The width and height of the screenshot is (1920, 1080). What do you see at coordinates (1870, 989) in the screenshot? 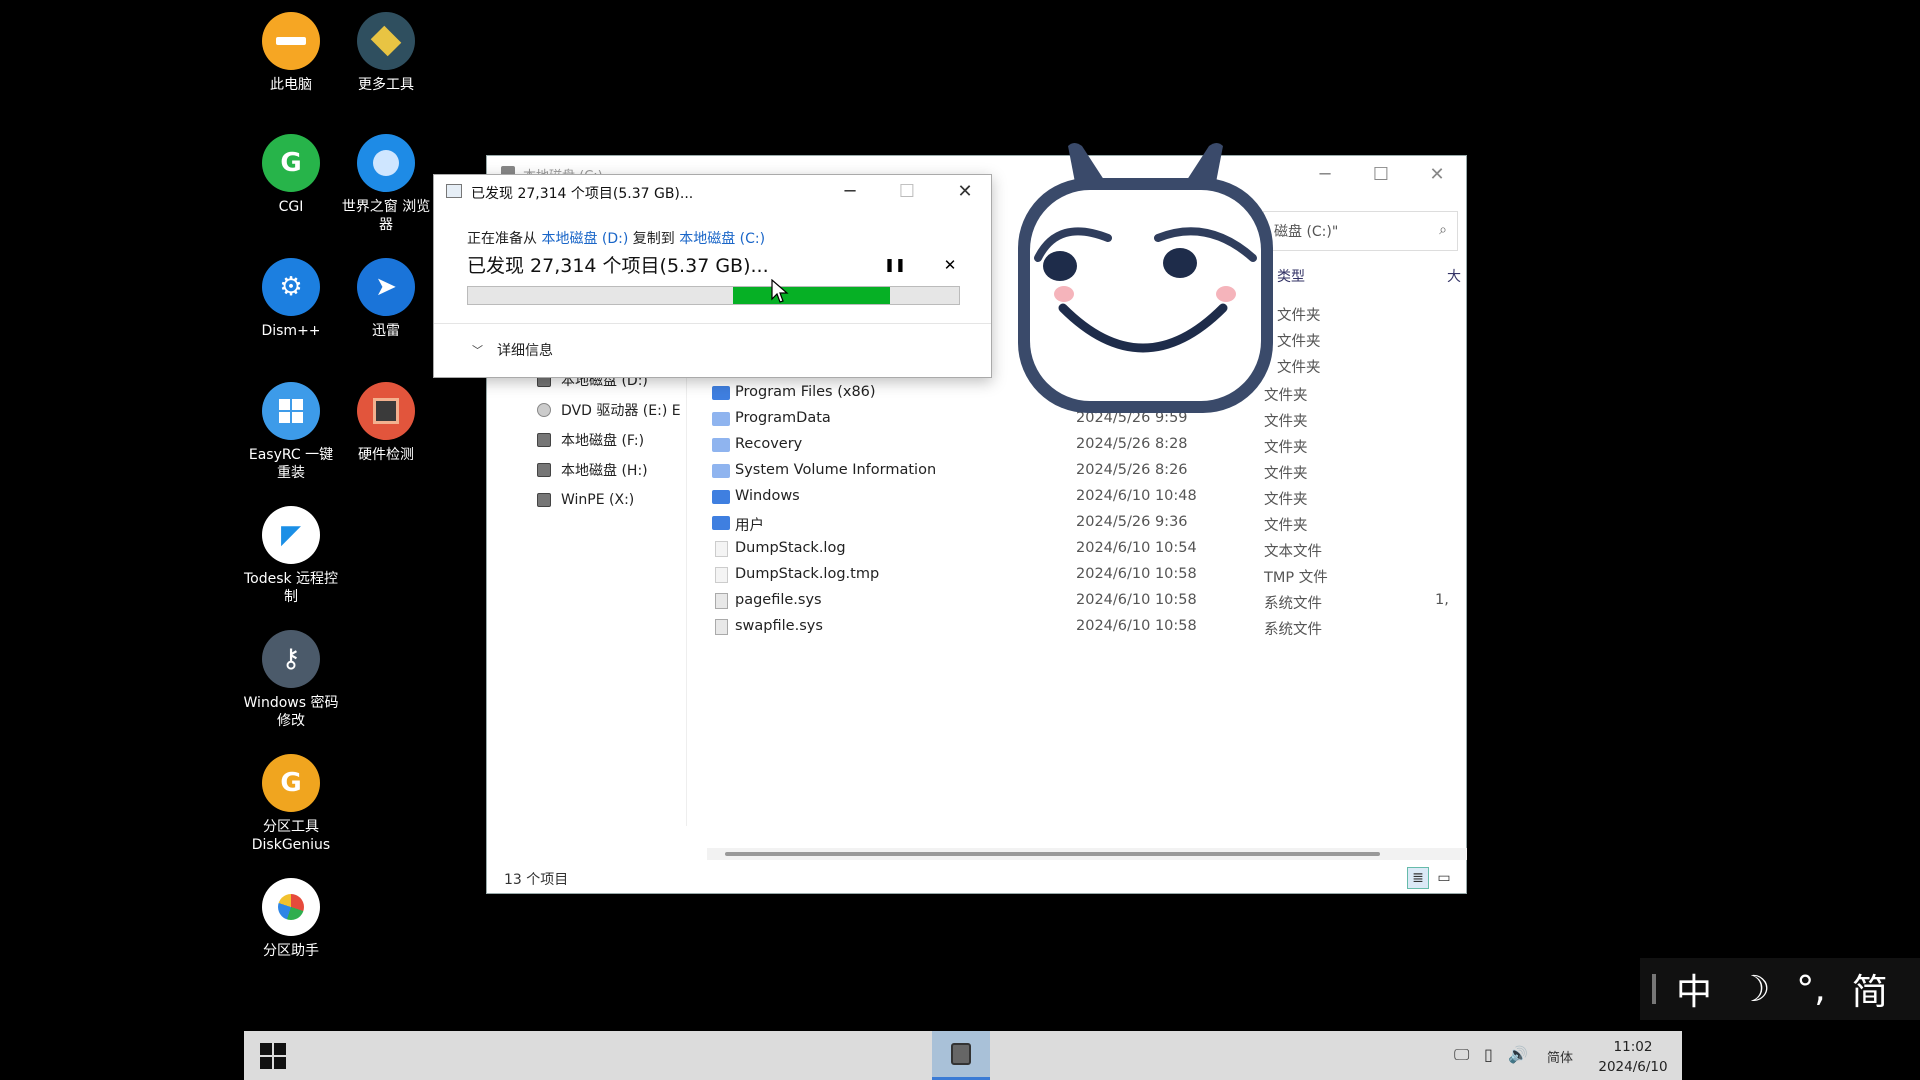
I see `ime-script-toggle: 简` at bounding box center [1870, 989].